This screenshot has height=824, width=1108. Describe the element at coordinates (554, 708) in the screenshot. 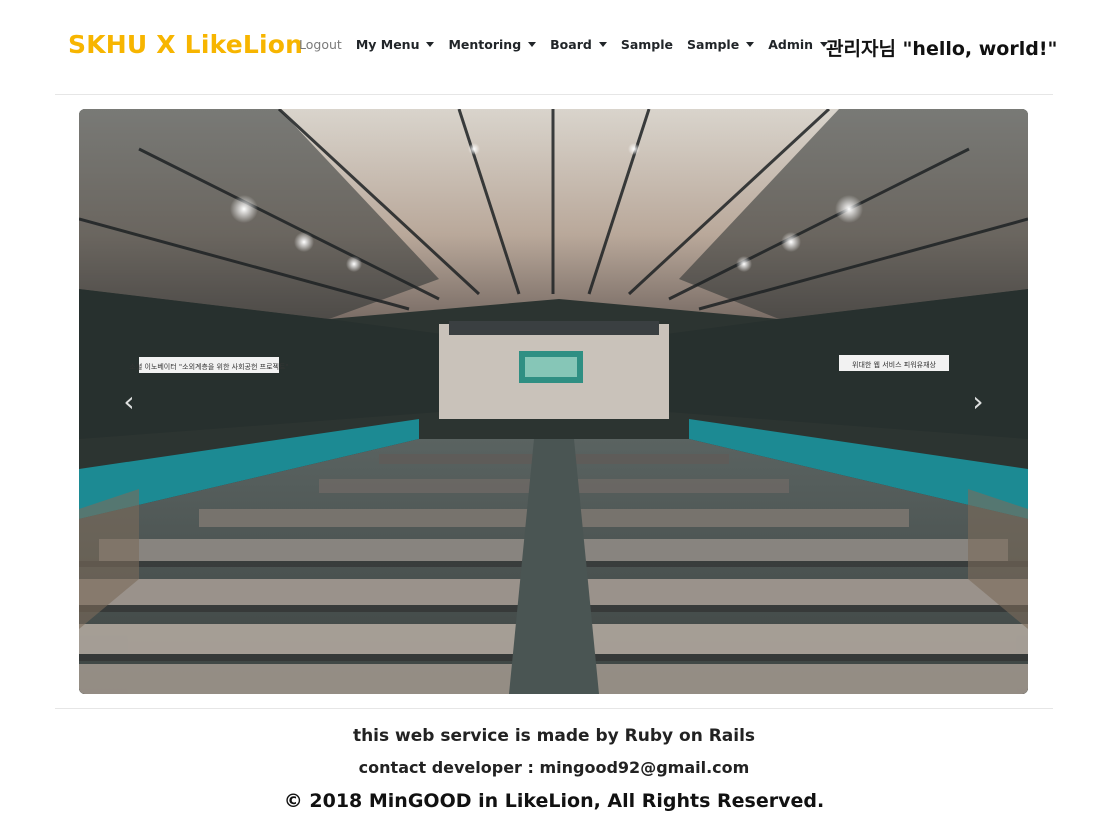

I see `footer-divider` at that location.